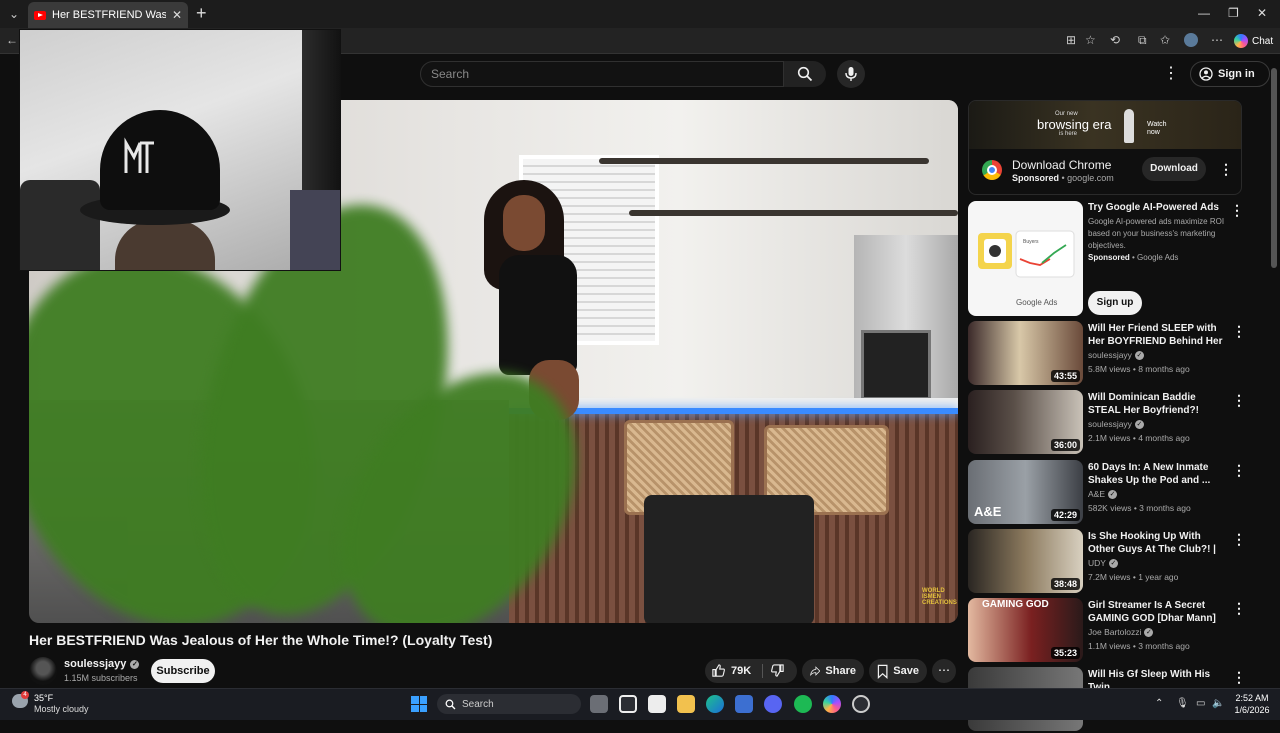 The height and width of the screenshot is (733, 1280). What do you see at coordinates (744, 704) in the screenshot?
I see `microsoft-store-icon` at bounding box center [744, 704].